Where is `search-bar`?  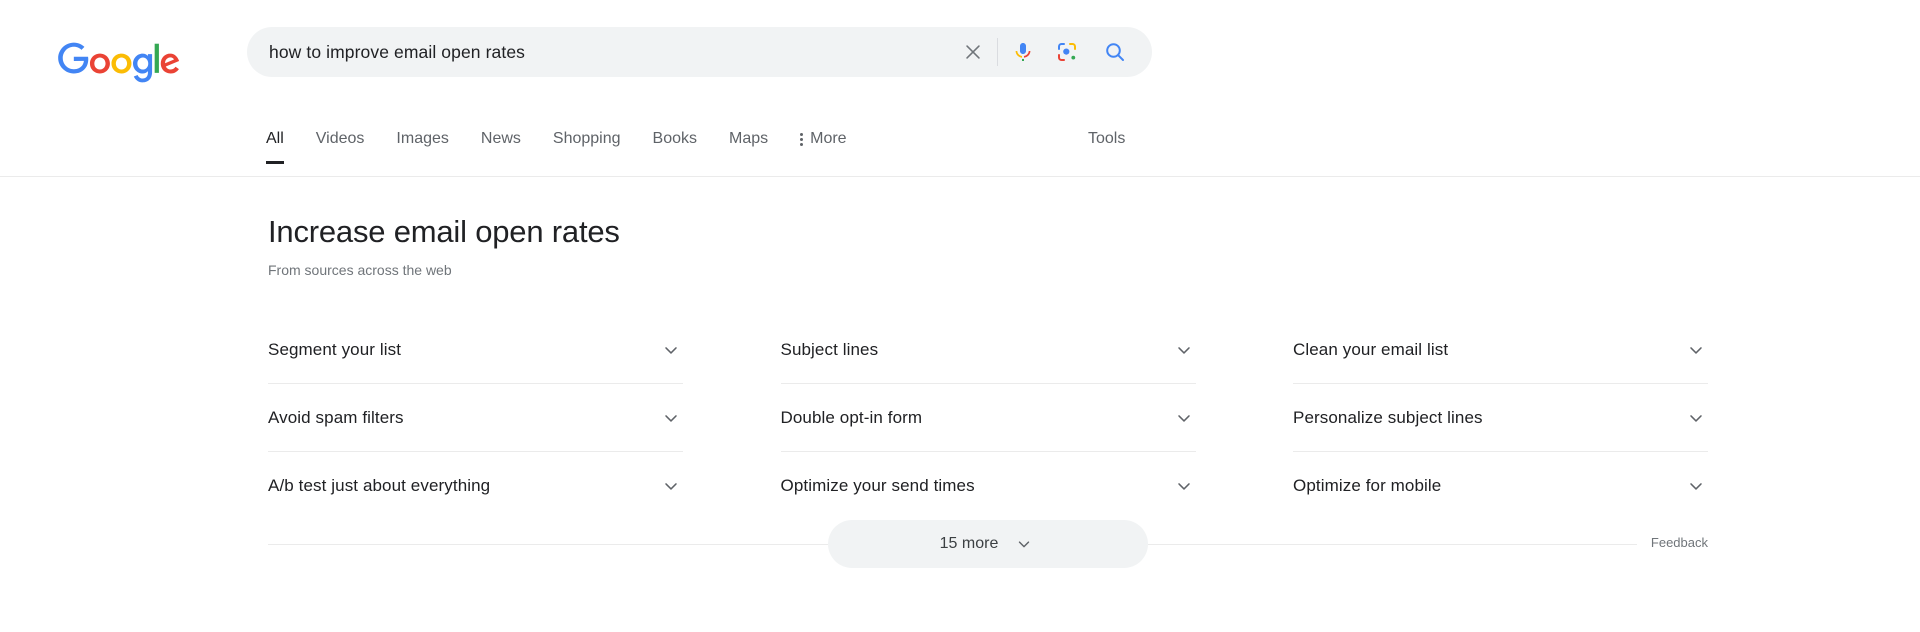 search-bar is located at coordinates (699, 52).